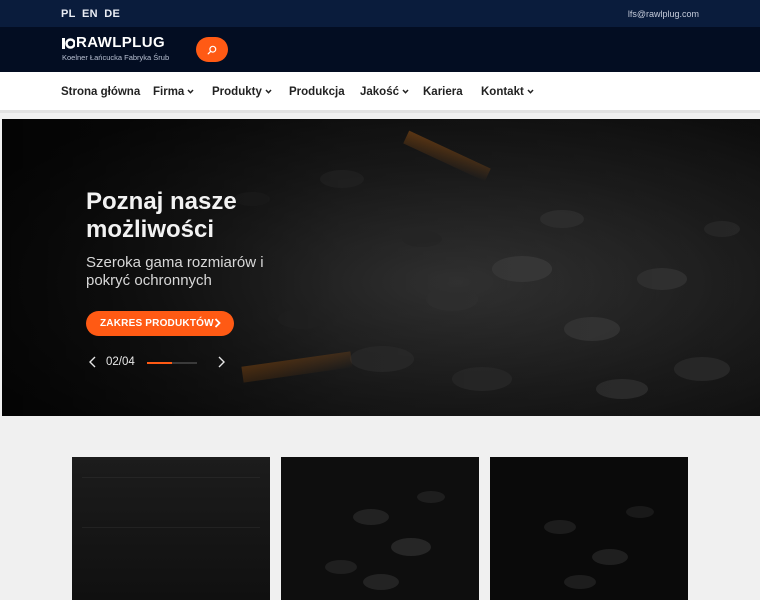 The image size is (760, 600). What do you see at coordinates (237, 92) in the screenshot?
I see `nav-item-label: Produkty` at bounding box center [237, 92].